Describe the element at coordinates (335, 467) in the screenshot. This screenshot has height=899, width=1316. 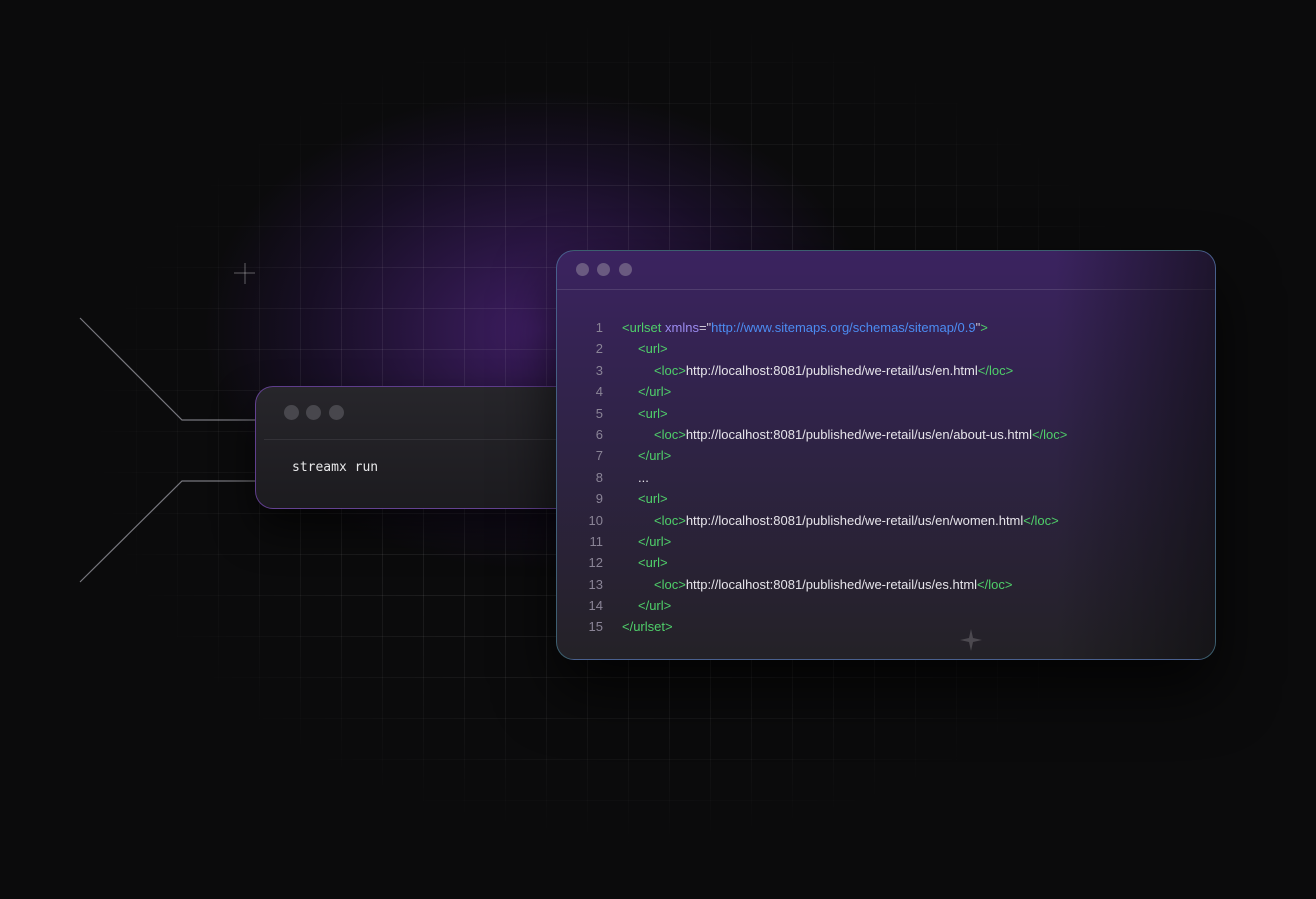
I see `terminal-command: streamx run` at that location.